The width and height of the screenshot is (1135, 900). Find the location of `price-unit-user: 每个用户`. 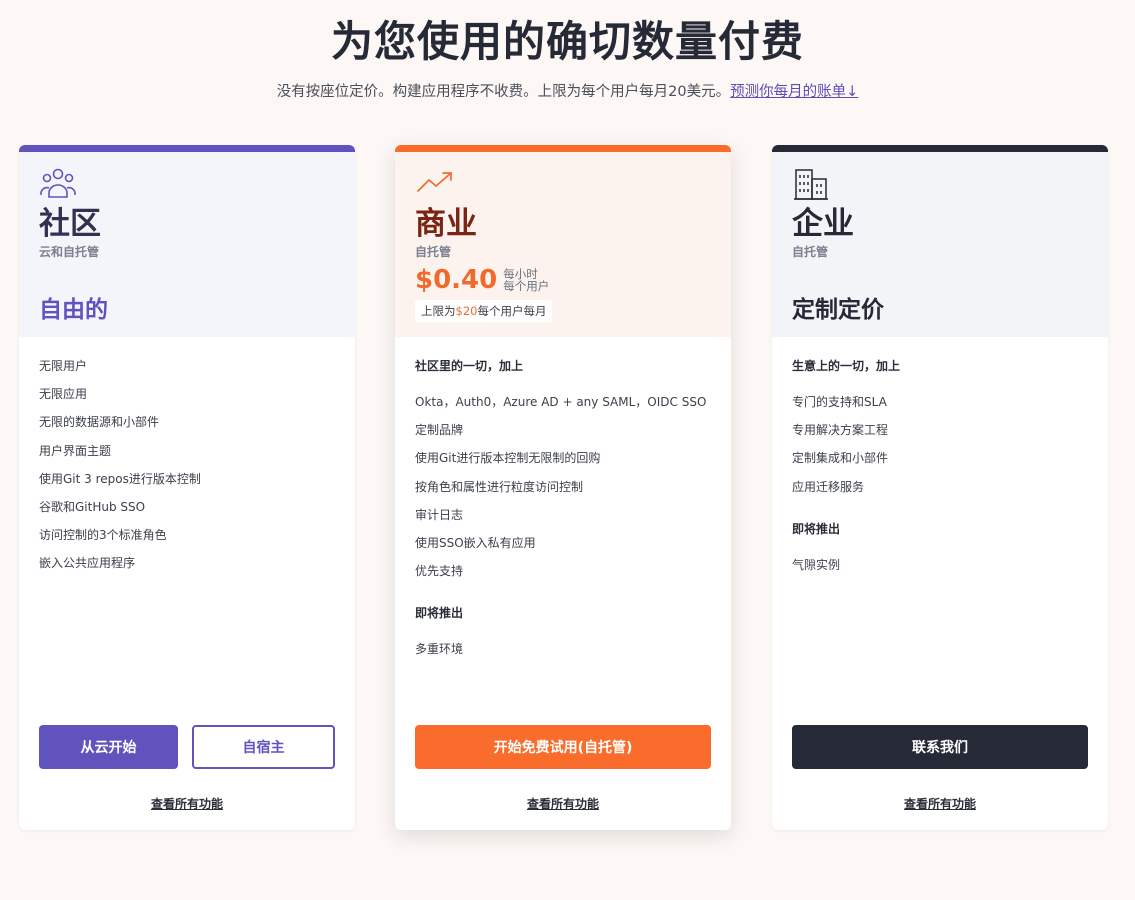

price-unit-user: 每个用户 is located at coordinates (526, 286).